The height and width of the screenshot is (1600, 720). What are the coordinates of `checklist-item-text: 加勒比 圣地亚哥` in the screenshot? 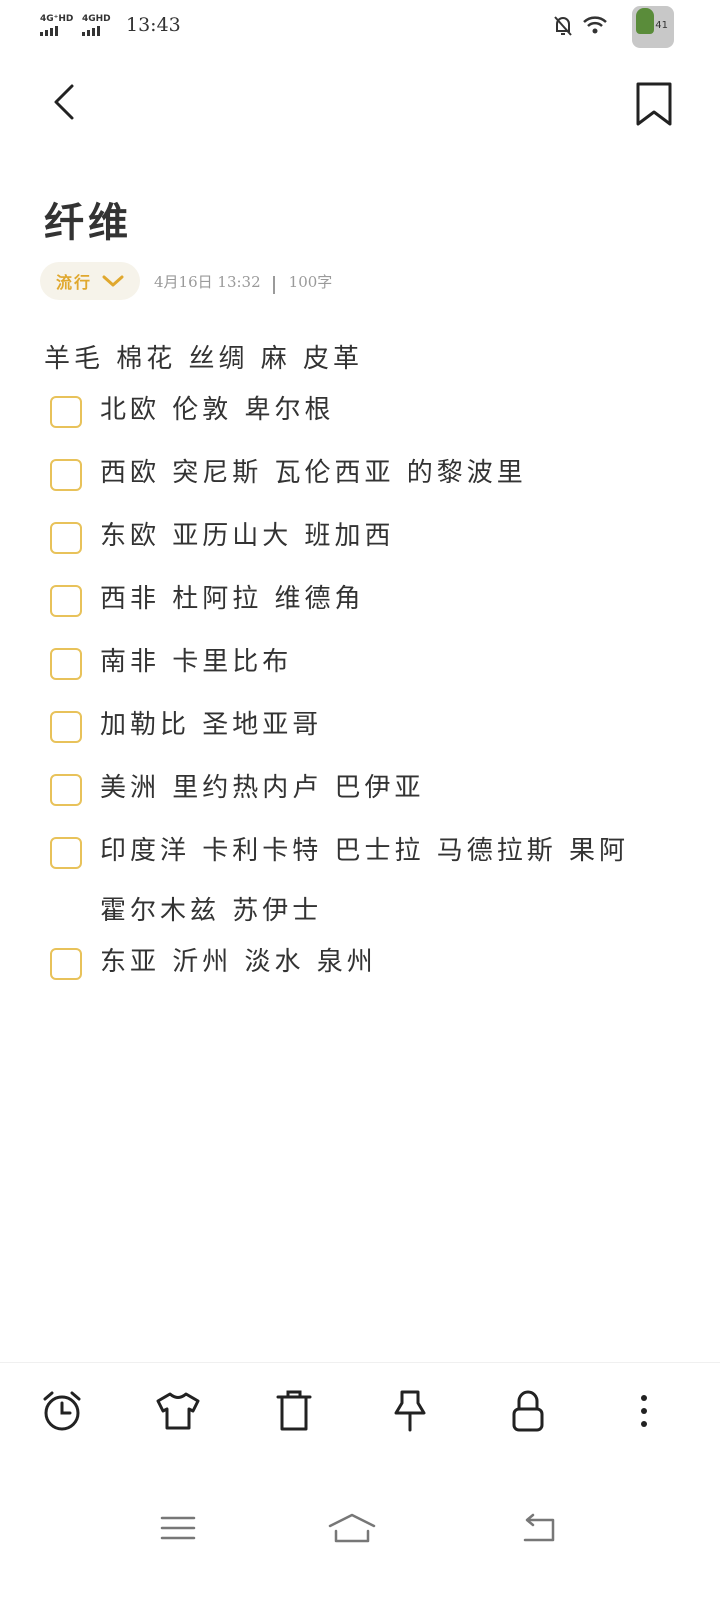 It's located at (380, 725).